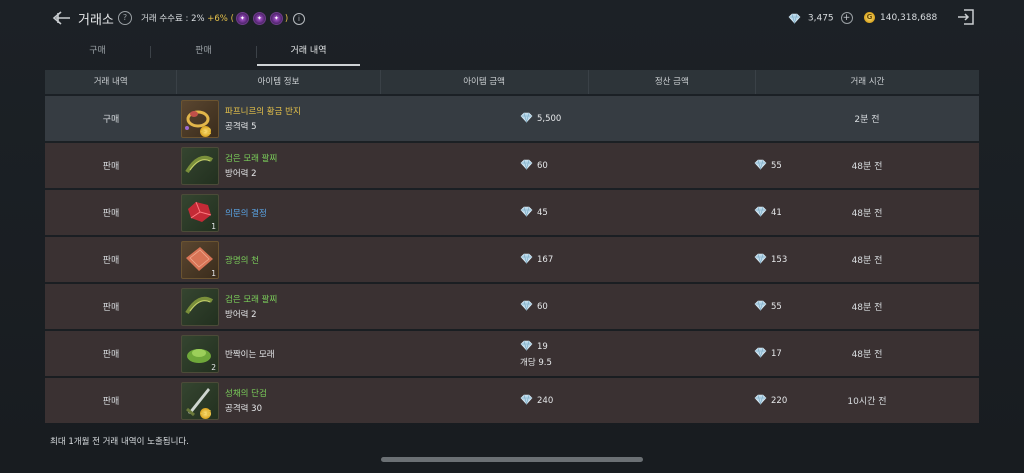  Describe the element at coordinates (96, 20) in the screenshot. I see `page-title: 거래소` at that location.